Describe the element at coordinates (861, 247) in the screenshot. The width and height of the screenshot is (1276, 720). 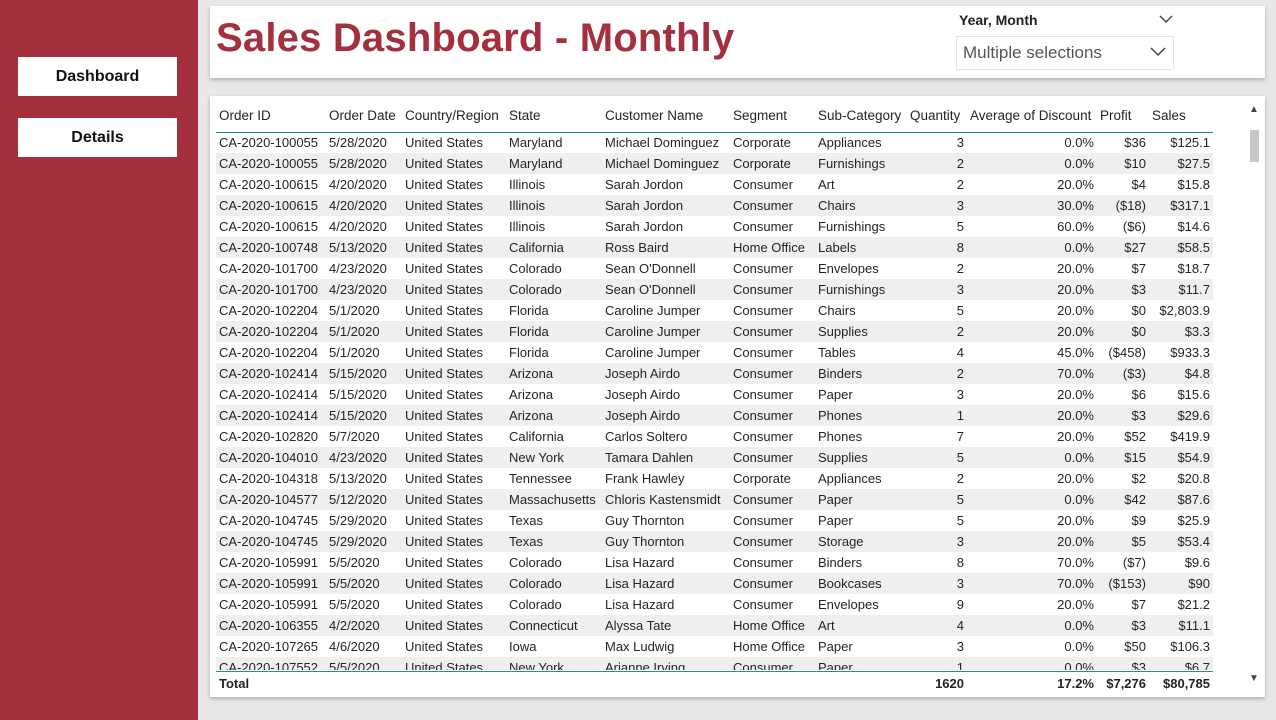
I see `table-cell: Labels` at that location.